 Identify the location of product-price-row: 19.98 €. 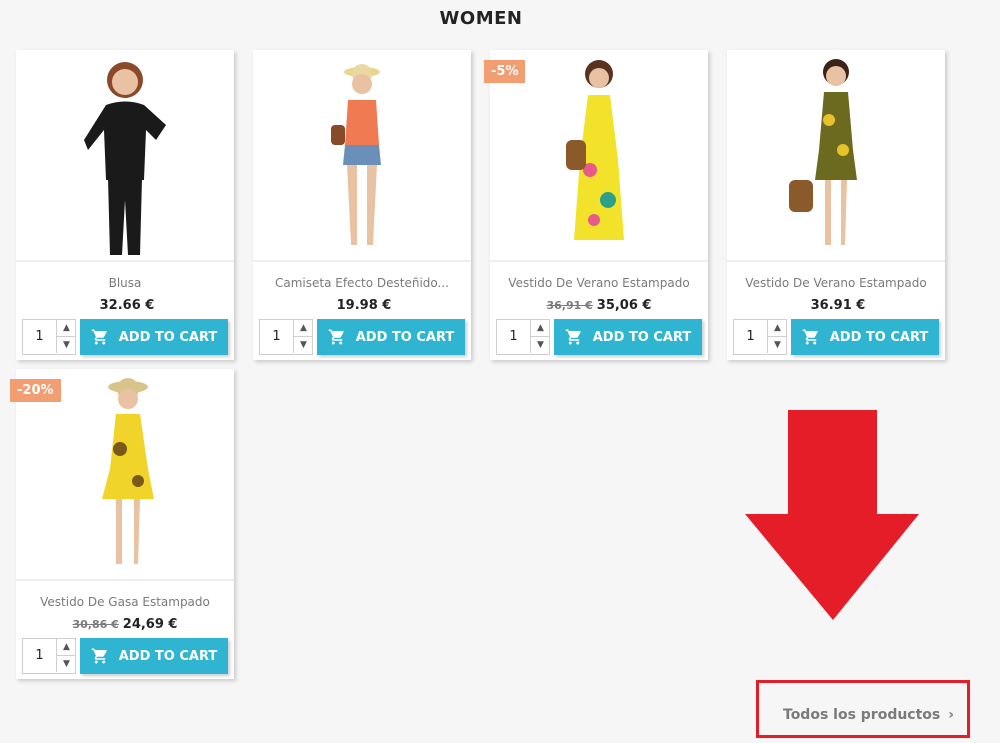
(362, 305).